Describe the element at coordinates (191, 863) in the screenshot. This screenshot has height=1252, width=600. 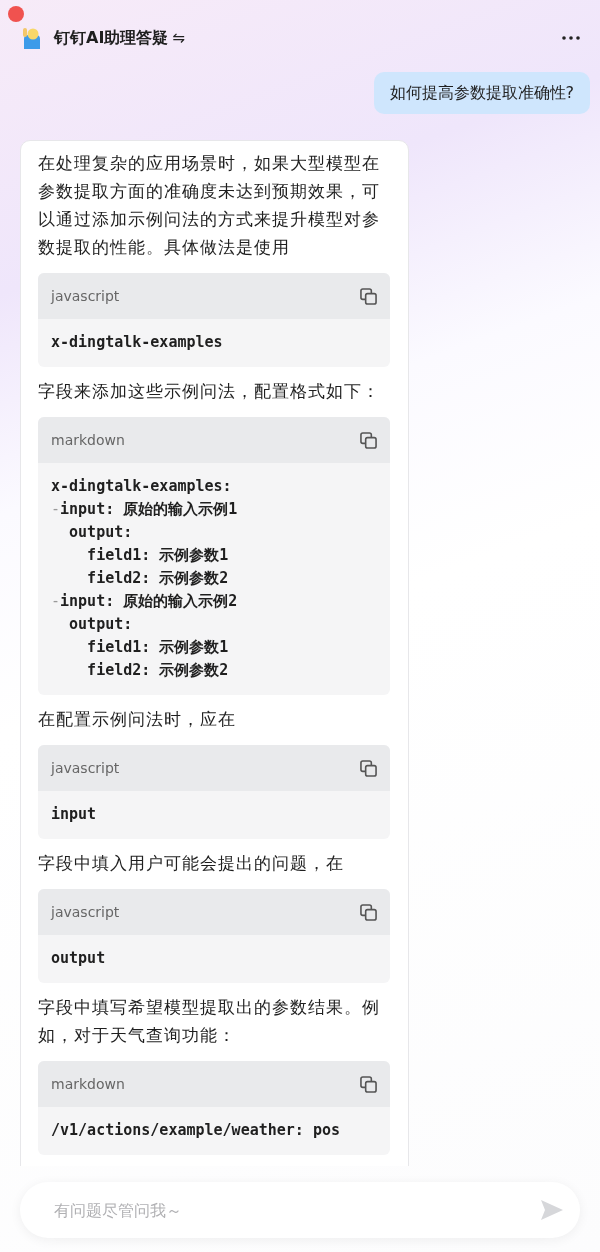
I see `answer-text: 字段中填入用户可能会提出的问题，在` at that location.